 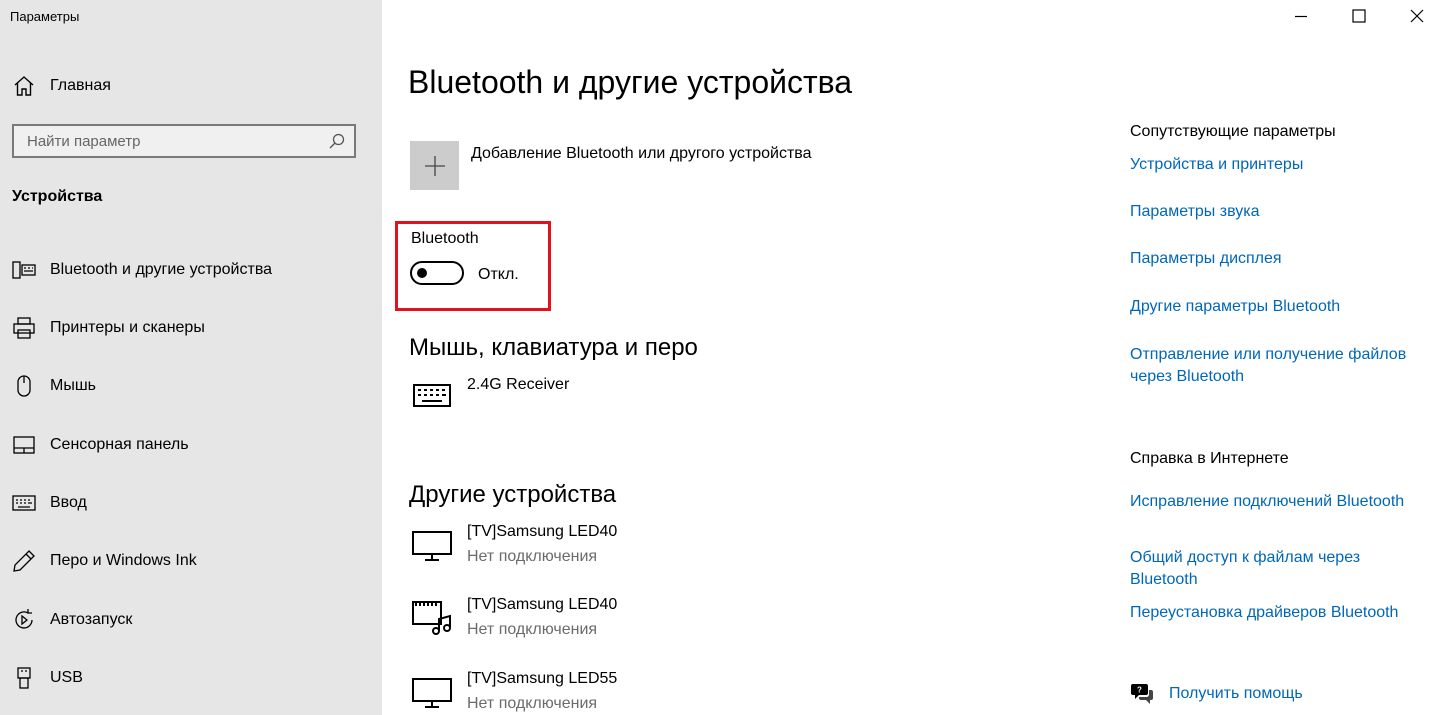 I want to click on sidebar-item-printers: Принтеры и сканеры, so click(x=108, y=328).